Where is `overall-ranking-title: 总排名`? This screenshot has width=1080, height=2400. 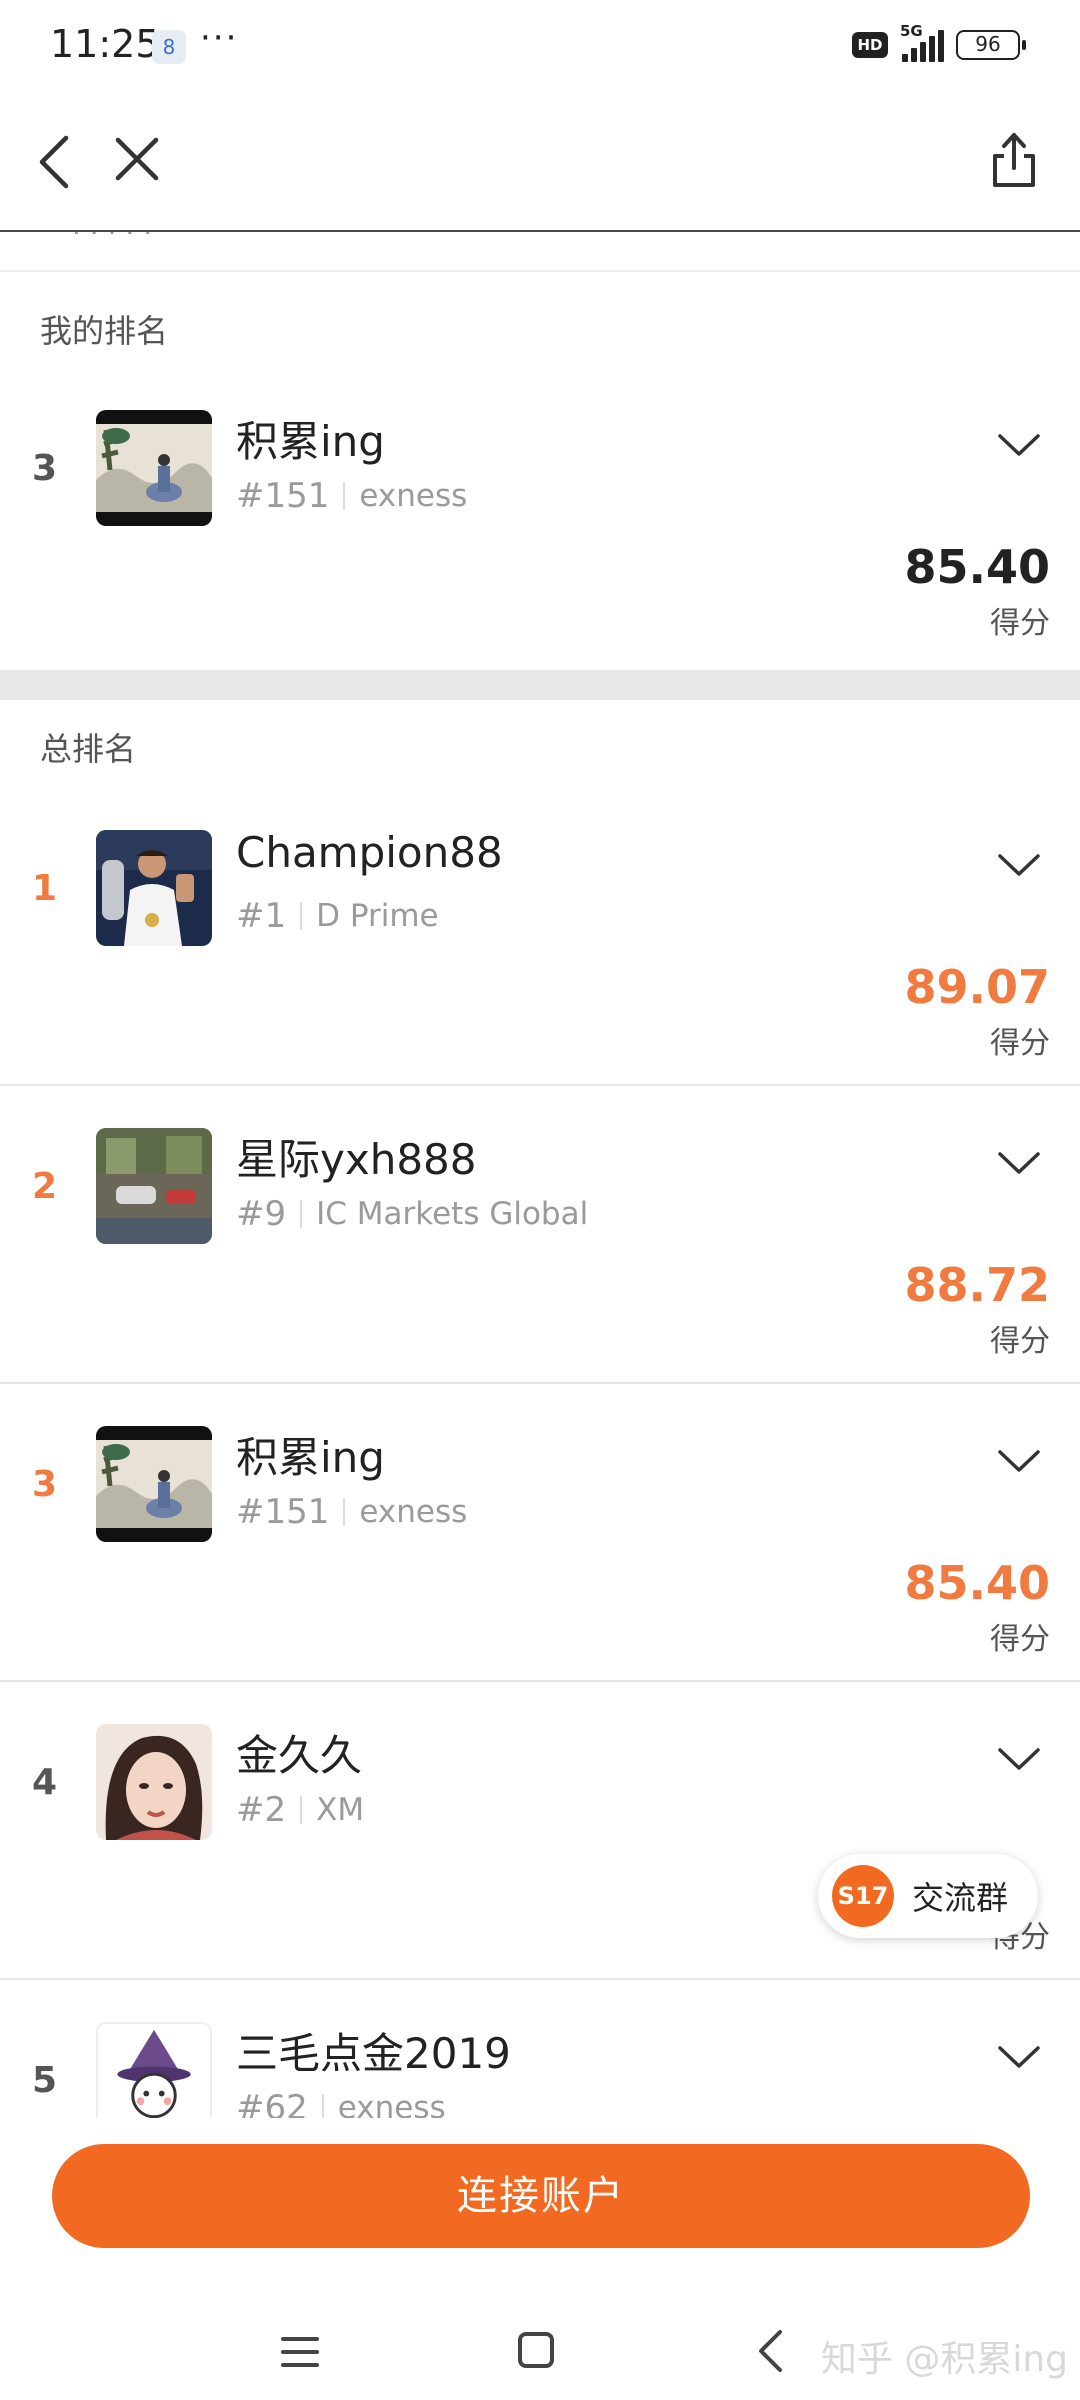
overall-ranking-title: 总排名 is located at coordinates (88, 749).